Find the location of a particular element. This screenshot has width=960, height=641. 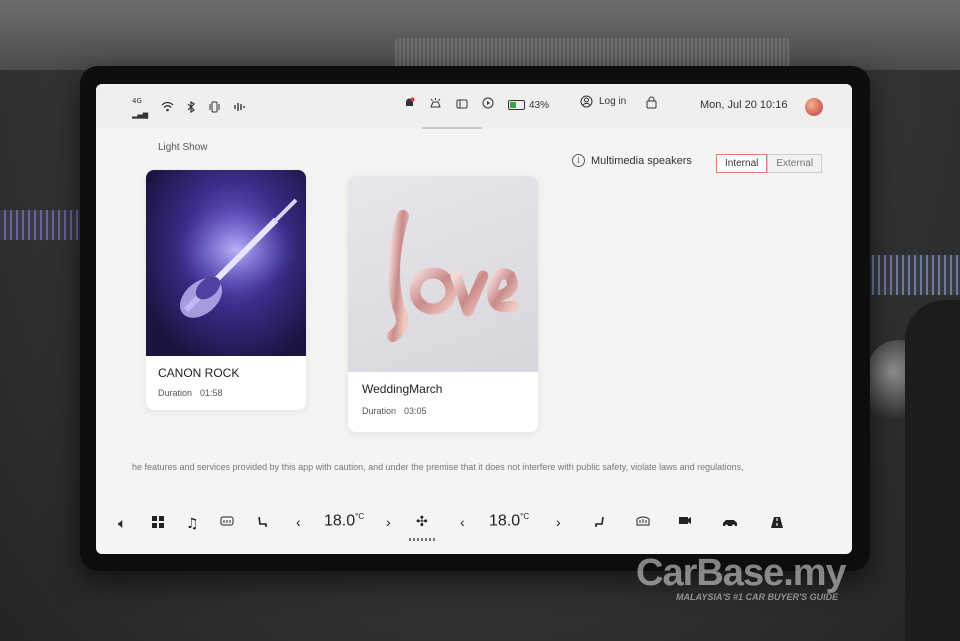

duration-value: 03:05 is located at coordinates (415, 411).